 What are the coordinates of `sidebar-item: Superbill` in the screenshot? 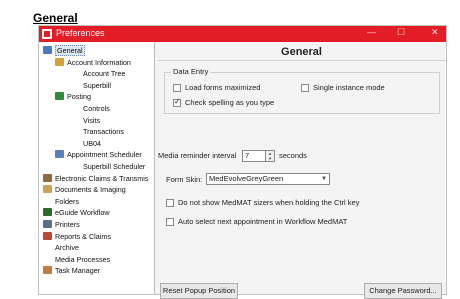 It's located at (97, 86).